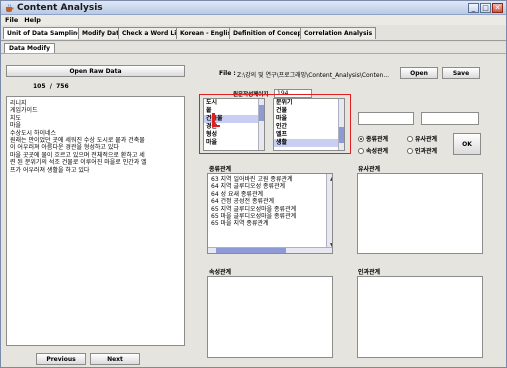 The image size is (507, 368). What do you see at coordinates (61, 359) in the screenshot?
I see `previous-button: Previous` at bounding box center [61, 359].